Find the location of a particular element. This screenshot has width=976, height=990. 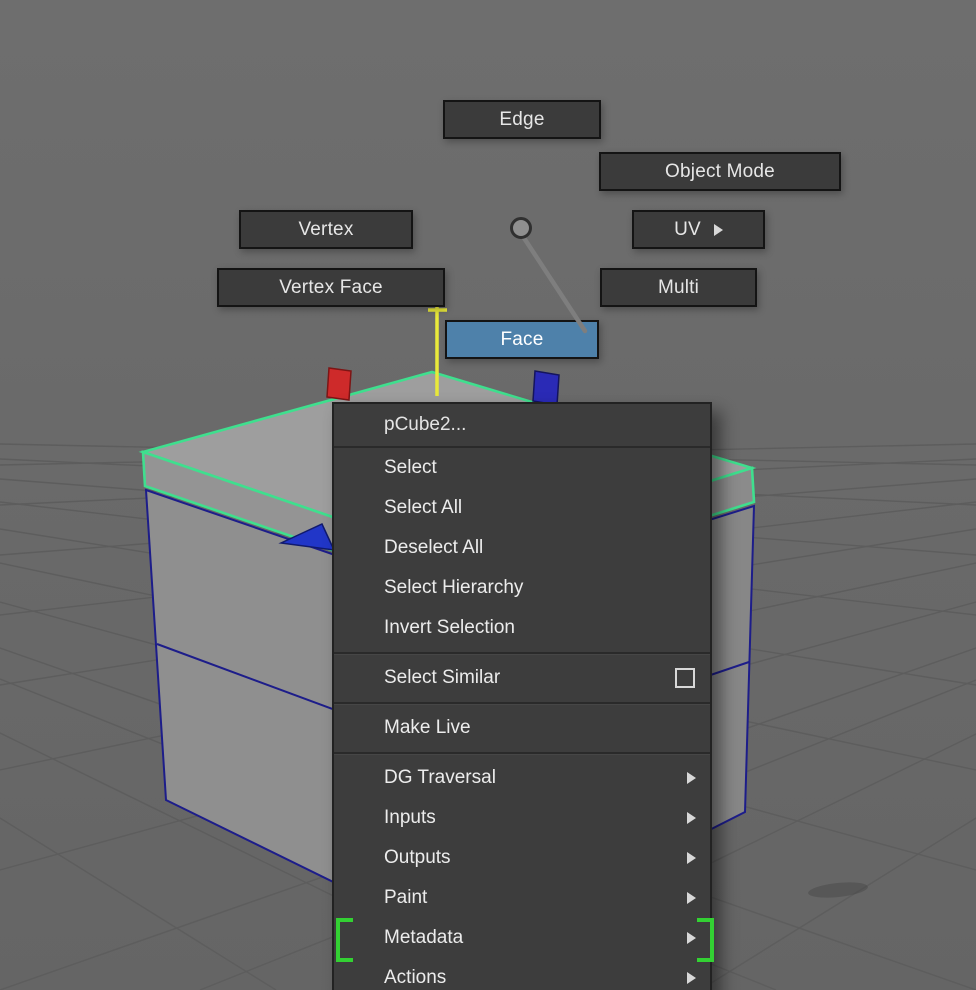

menu-item-deselect-all-label: Deselect All is located at coordinates (434, 547).